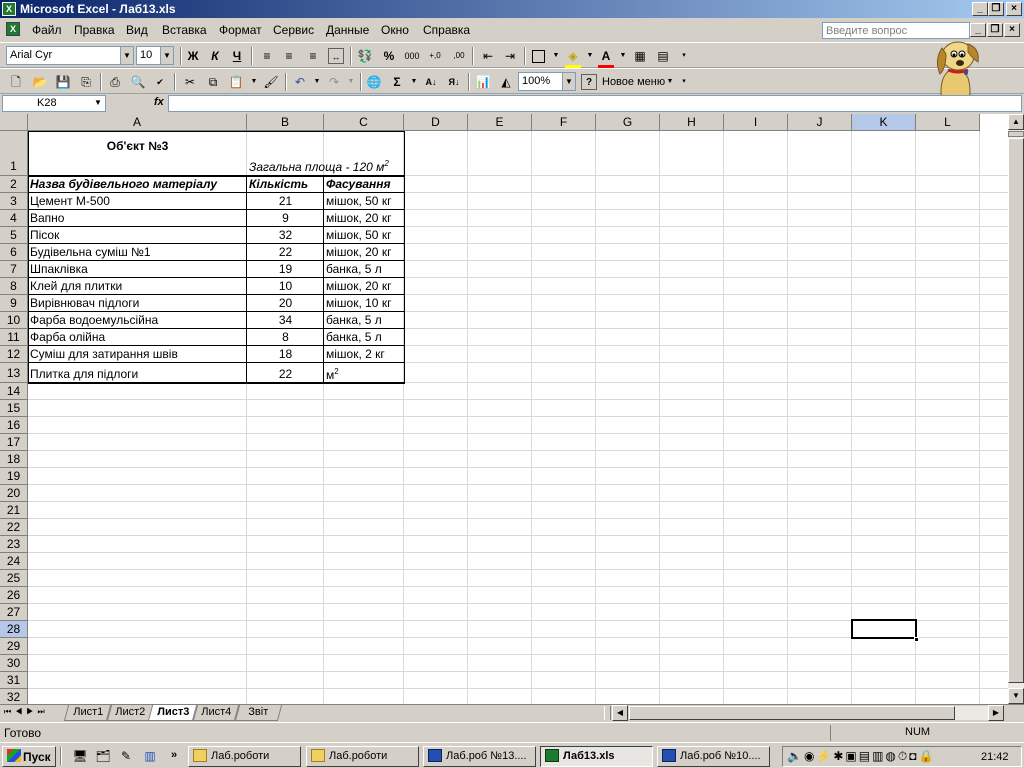 The width and height of the screenshot is (1024, 768). What do you see at coordinates (792, 713) in the screenshot?
I see `hscroll-thumb` at bounding box center [792, 713].